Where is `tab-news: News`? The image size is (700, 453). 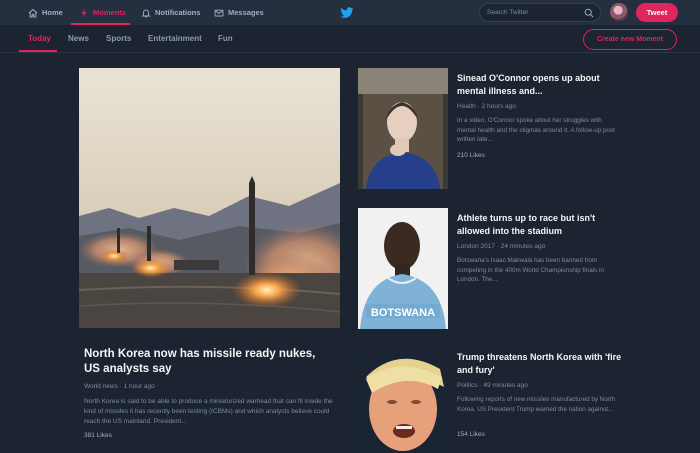
tab-news: News is located at coordinates (78, 38).